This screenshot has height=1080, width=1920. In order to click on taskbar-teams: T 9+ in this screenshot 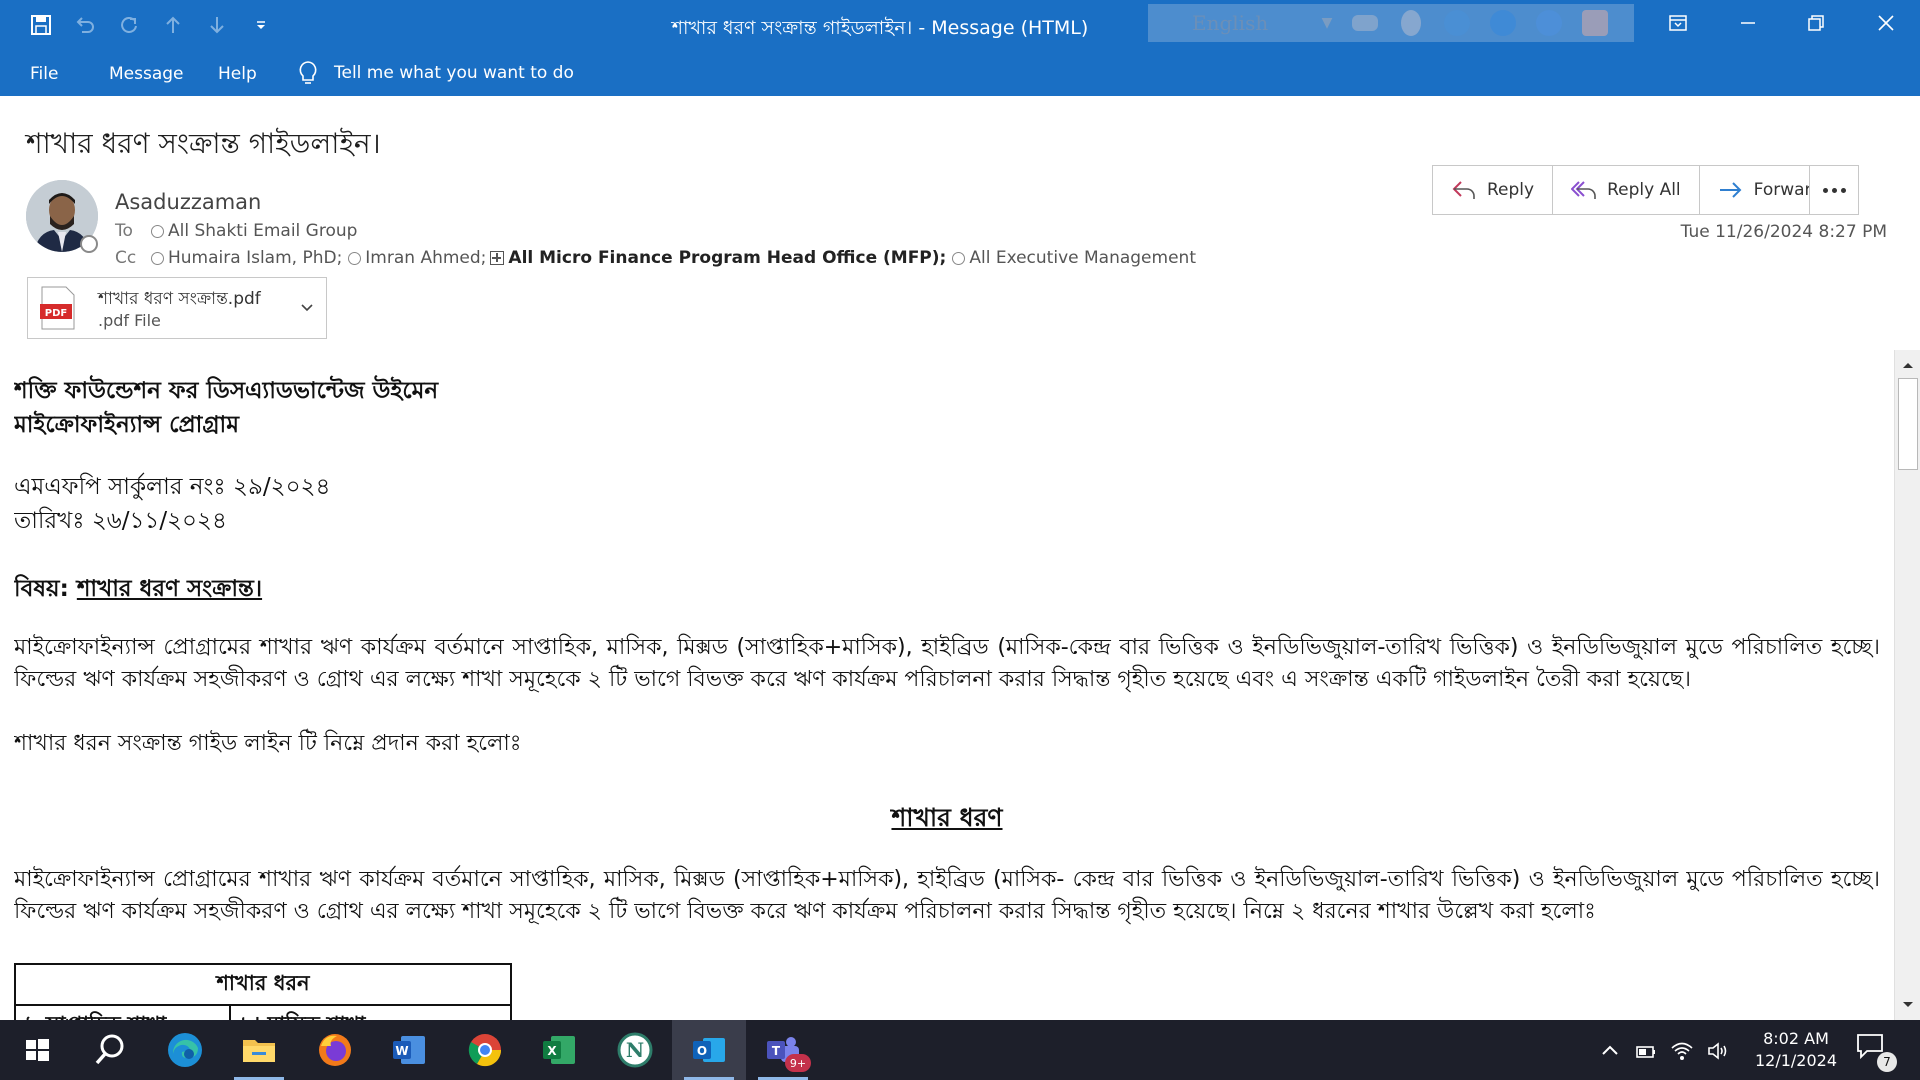, I will do `click(783, 1050)`.